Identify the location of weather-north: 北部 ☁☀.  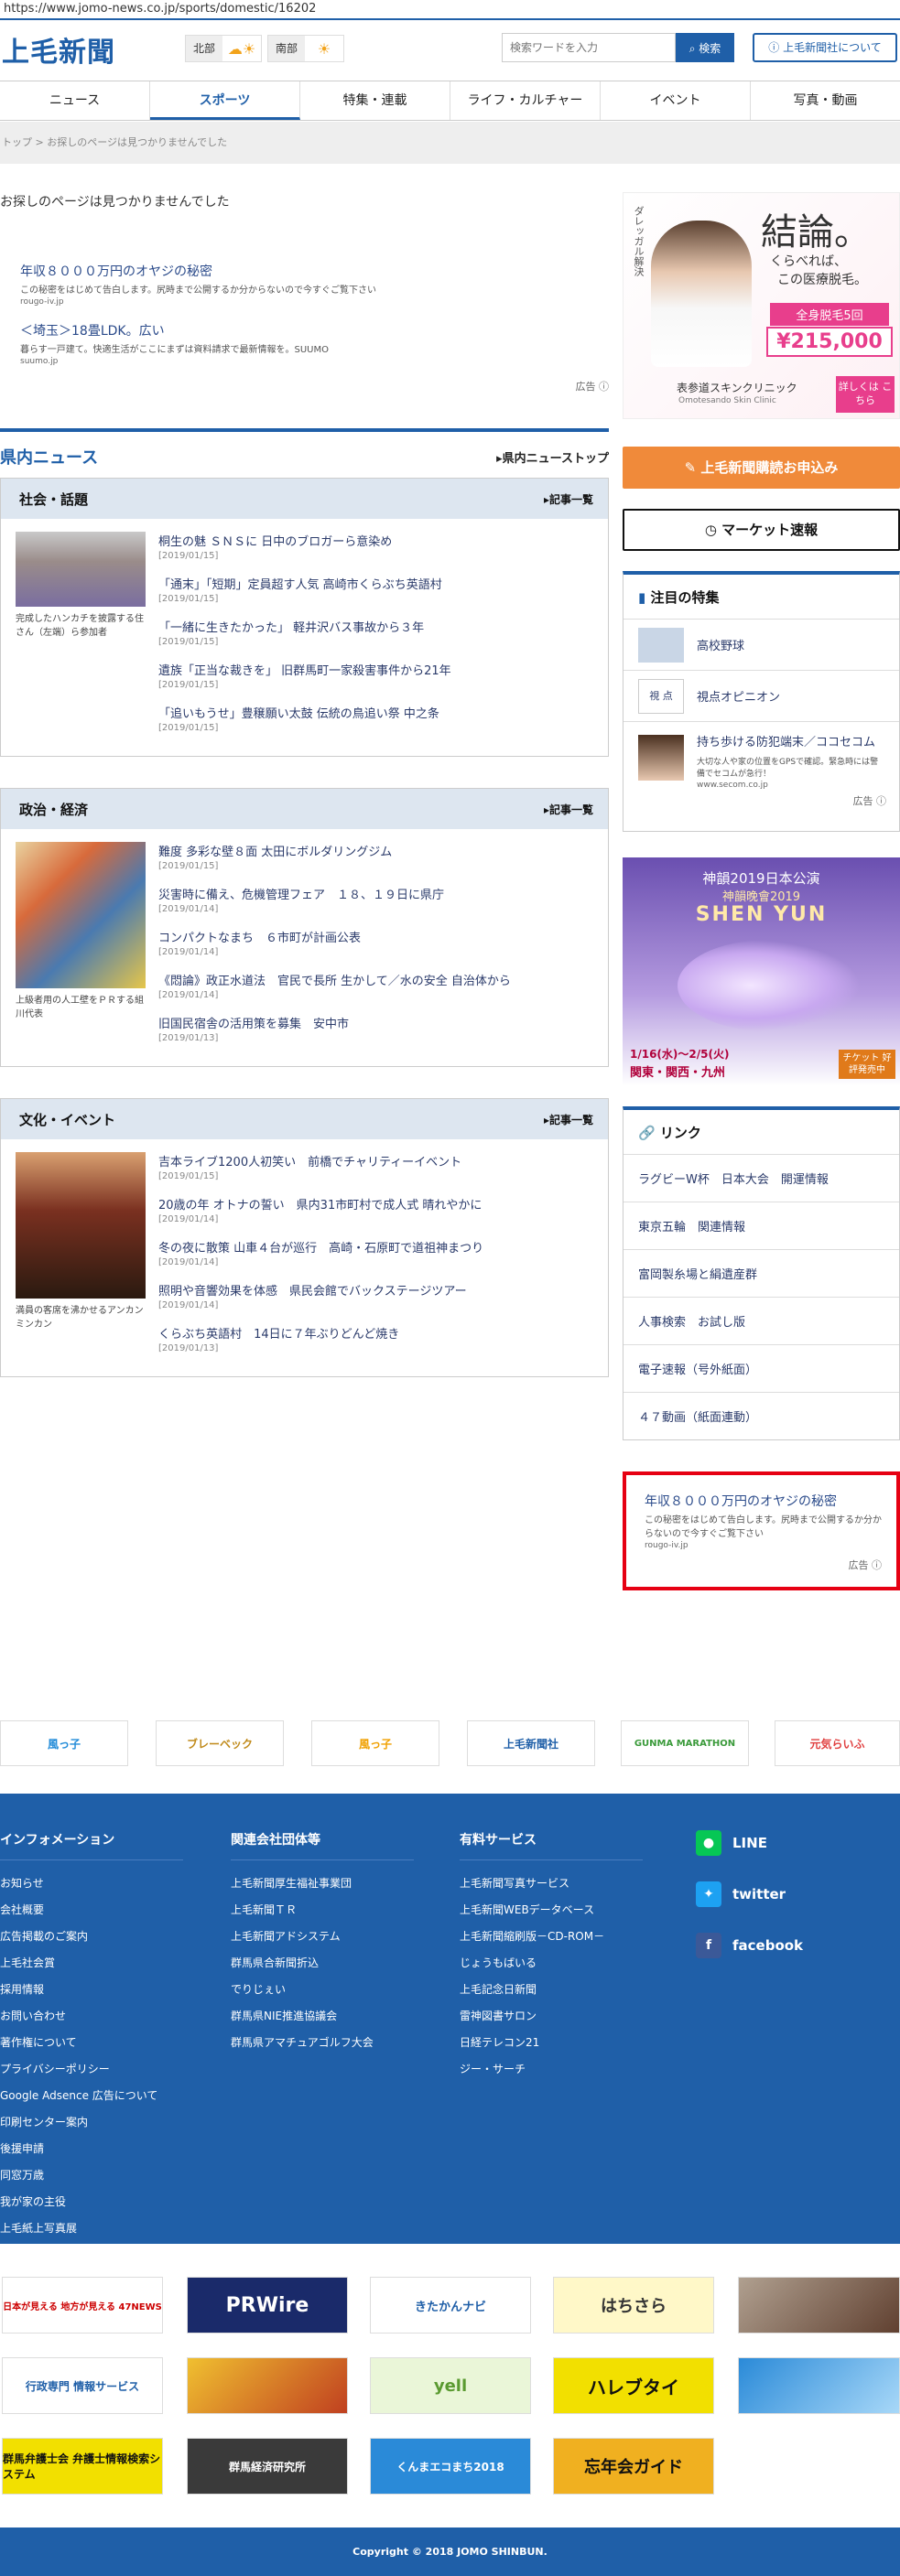
(224, 49).